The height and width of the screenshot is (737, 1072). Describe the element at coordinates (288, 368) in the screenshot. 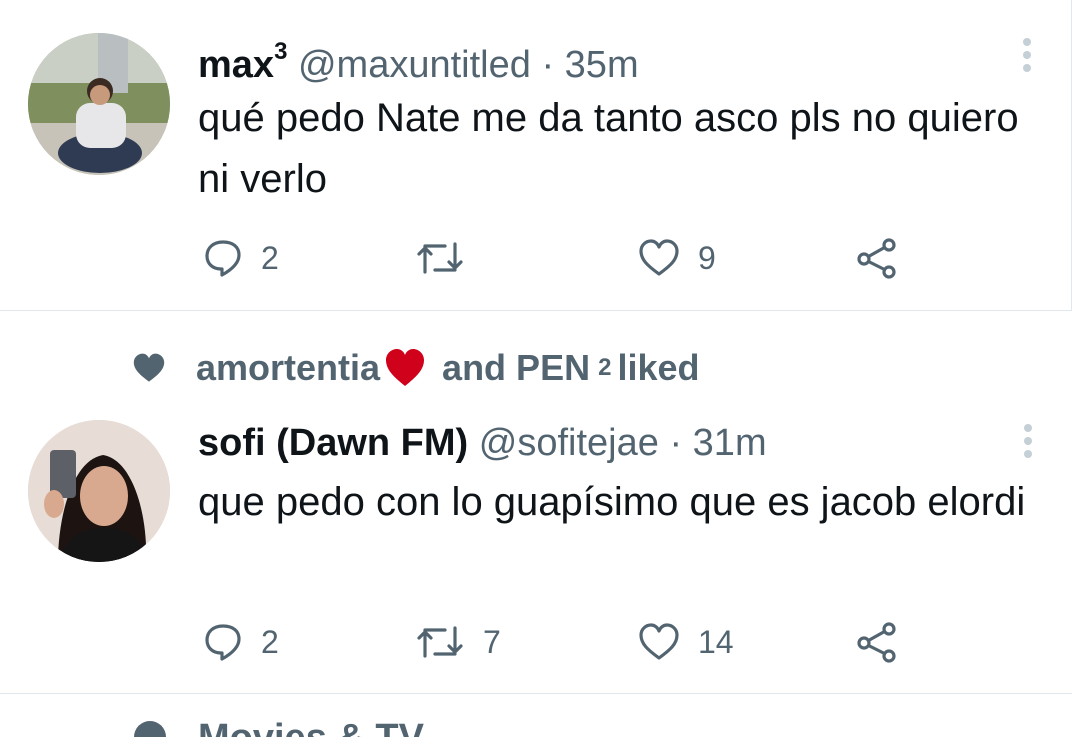

I see `social-user: amortentia` at that location.